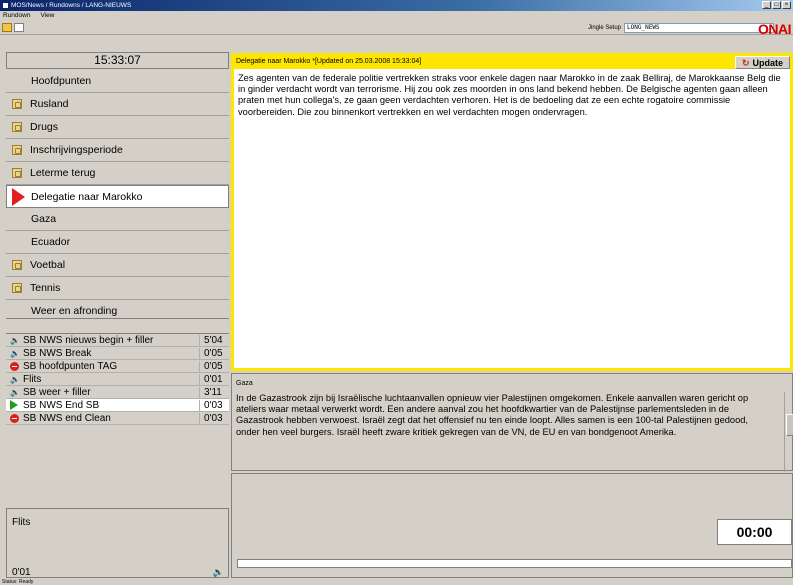 This screenshot has width=793, height=585. What do you see at coordinates (117, 543) in the screenshot?
I see `selected-clip-panel: Flits 0'01 🔈` at bounding box center [117, 543].